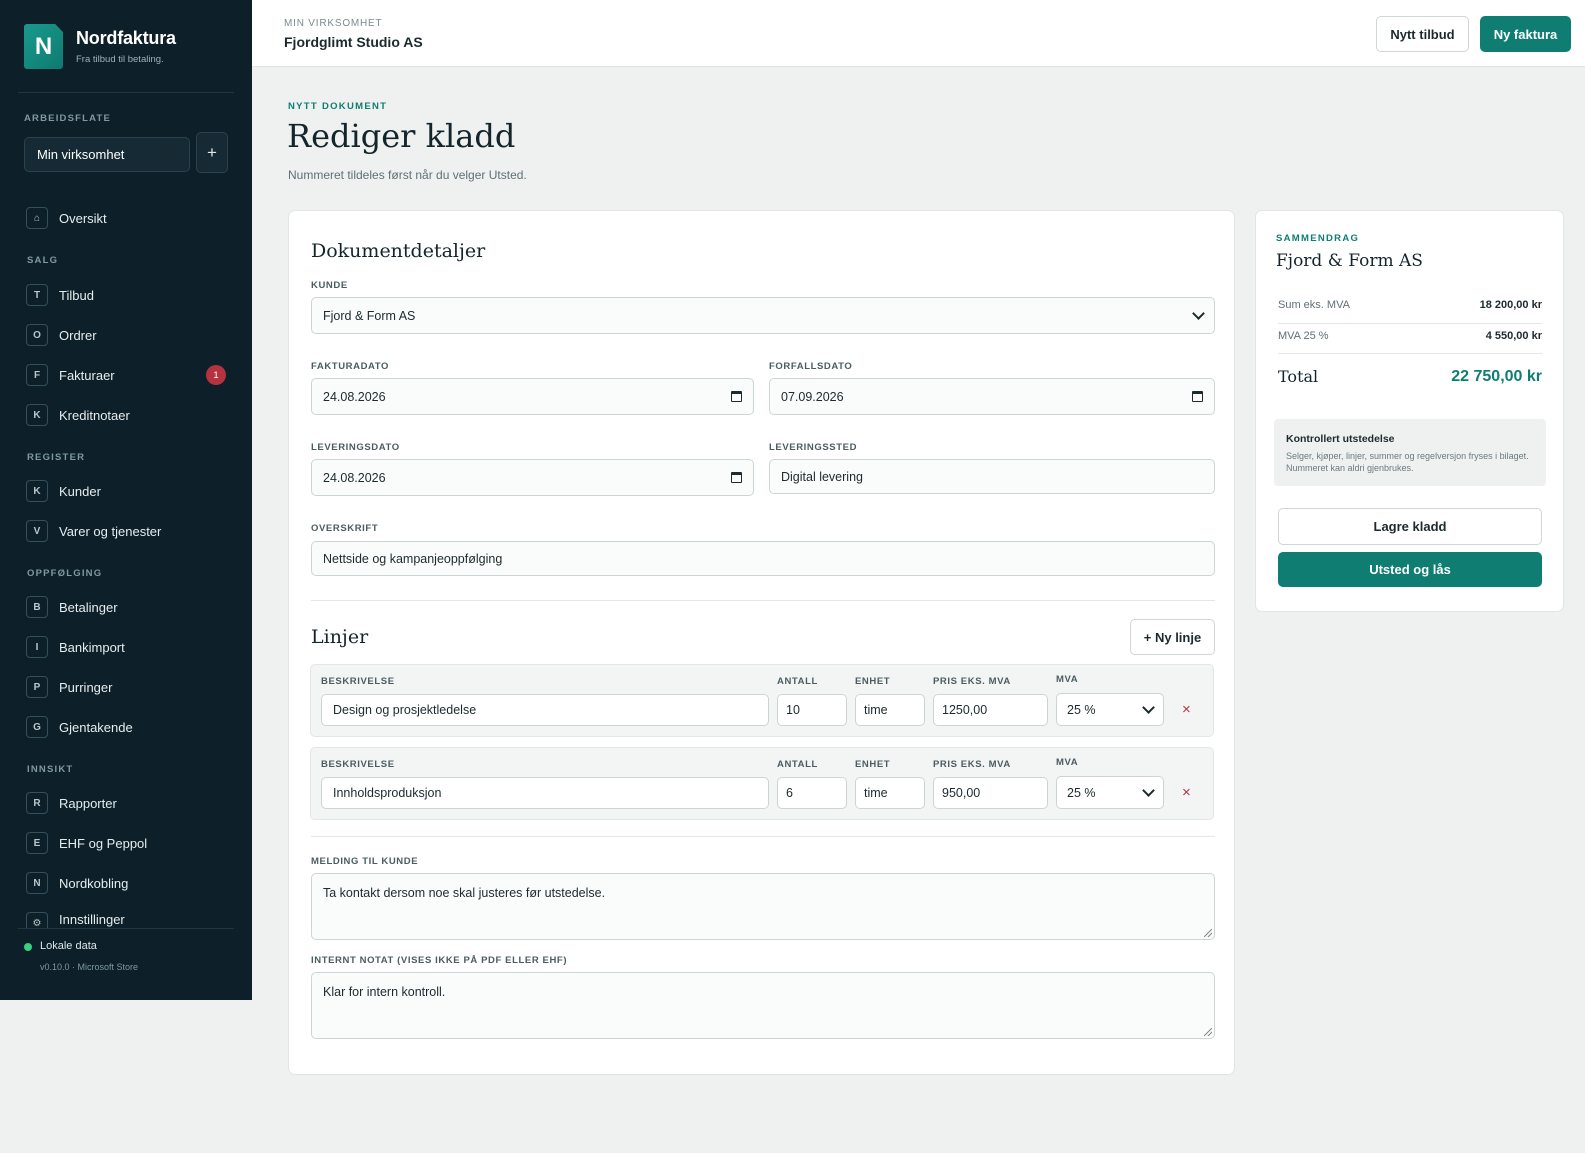  I want to click on add-workspace-button: +, so click(212, 152).